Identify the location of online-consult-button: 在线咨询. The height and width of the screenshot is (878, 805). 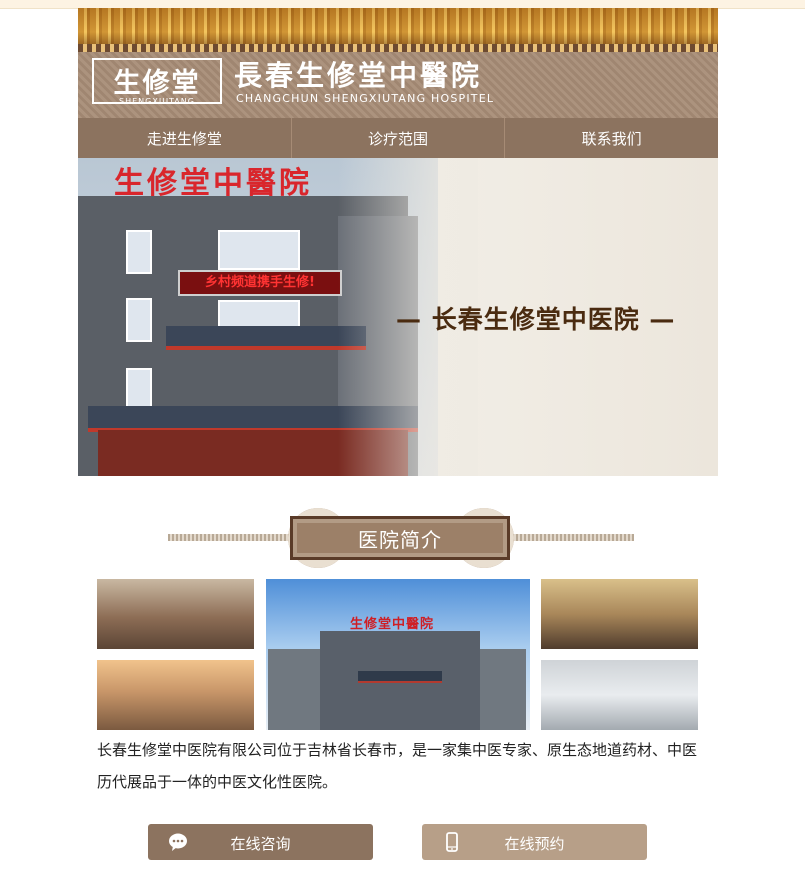
(260, 842).